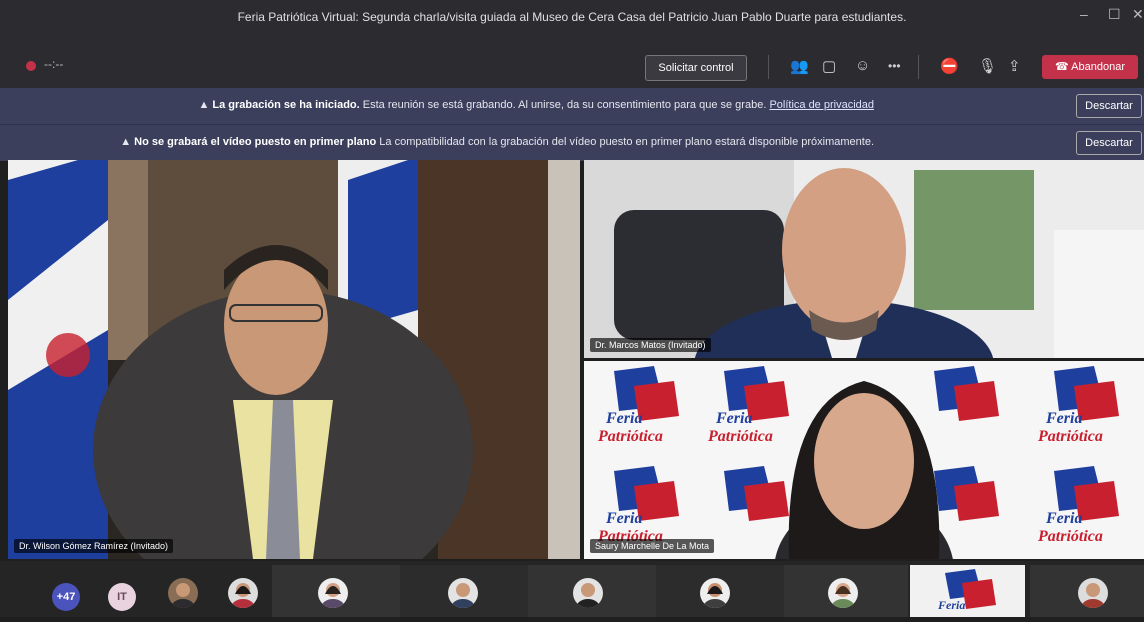 This screenshot has height=622, width=1144. What do you see at coordinates (1014, 66) in the screenshot?
I see `share-icon: ⇪` at bounding box center [1014, 66].